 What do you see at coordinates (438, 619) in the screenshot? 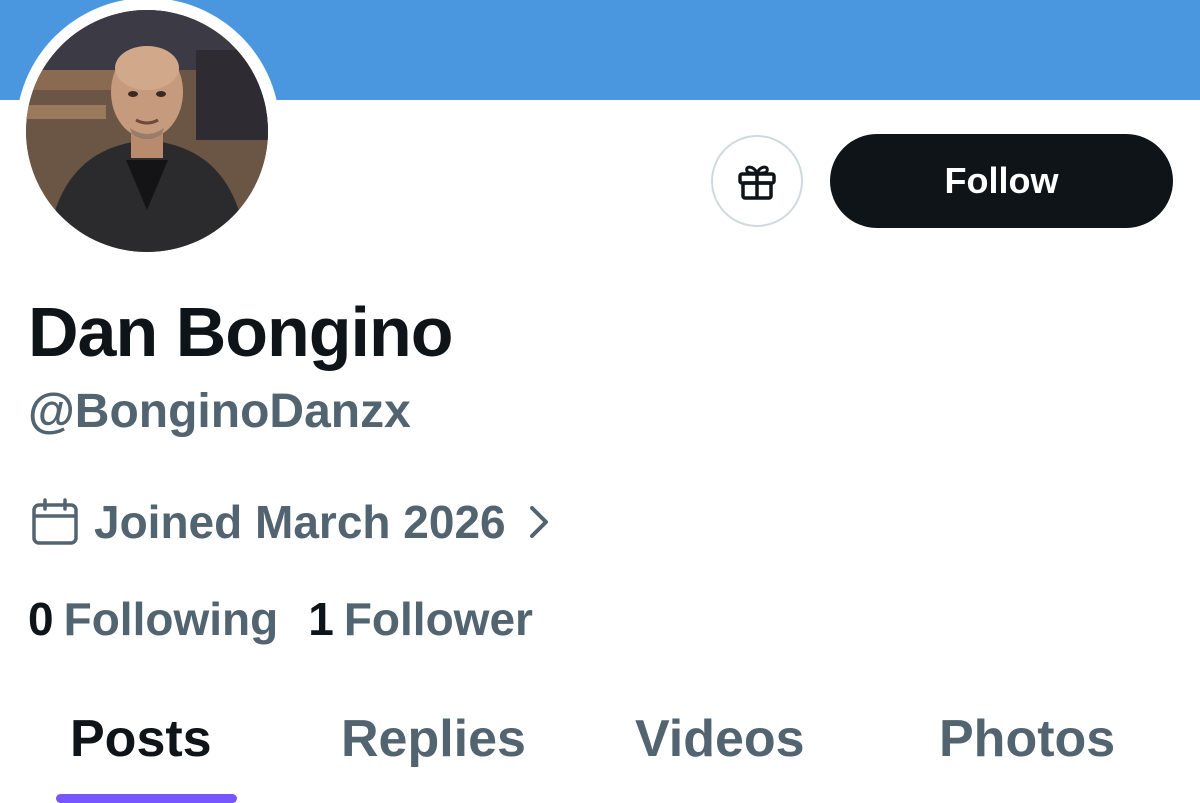
I see `followers-label: Follower` at bounding box center [438, 619].